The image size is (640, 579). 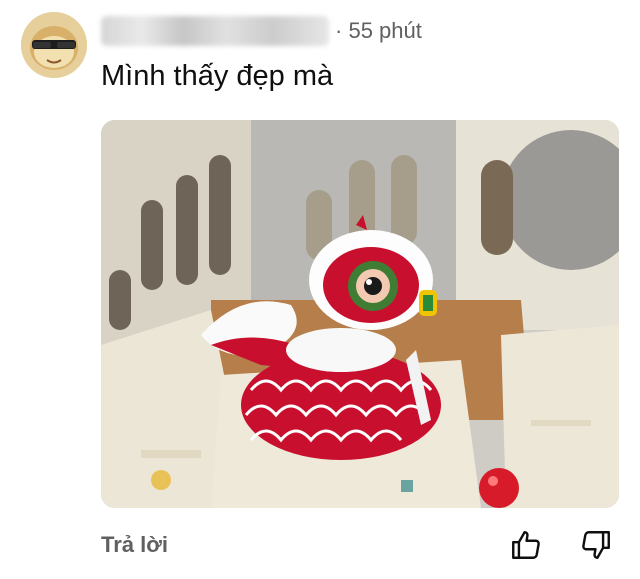 I want to click on comment-timestamp: · 55 phút, so click(x=378, y=31).